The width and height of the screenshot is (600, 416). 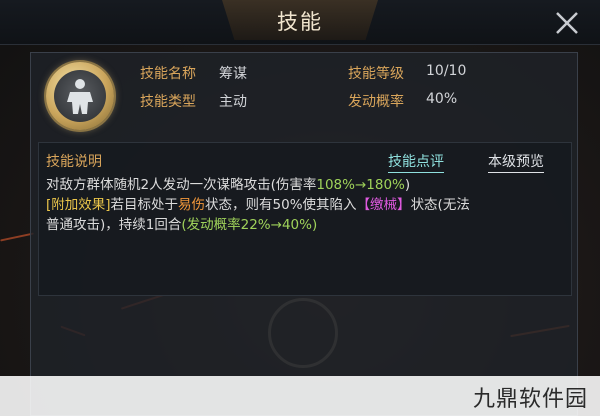 I want to click on desc-text: 状态(无法, so click(x=440, y=205).